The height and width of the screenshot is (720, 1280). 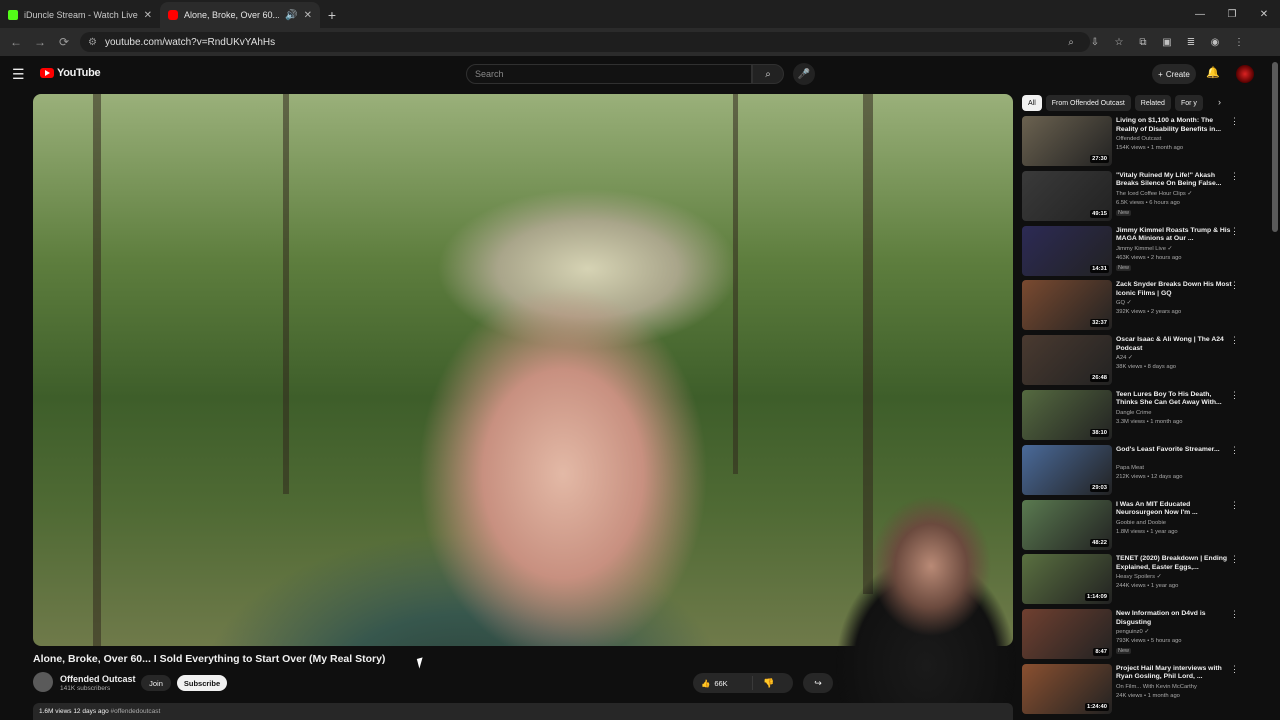 I want to click on recommendation-channel: penguinz0 ✓, so click(x=1132, y=632).